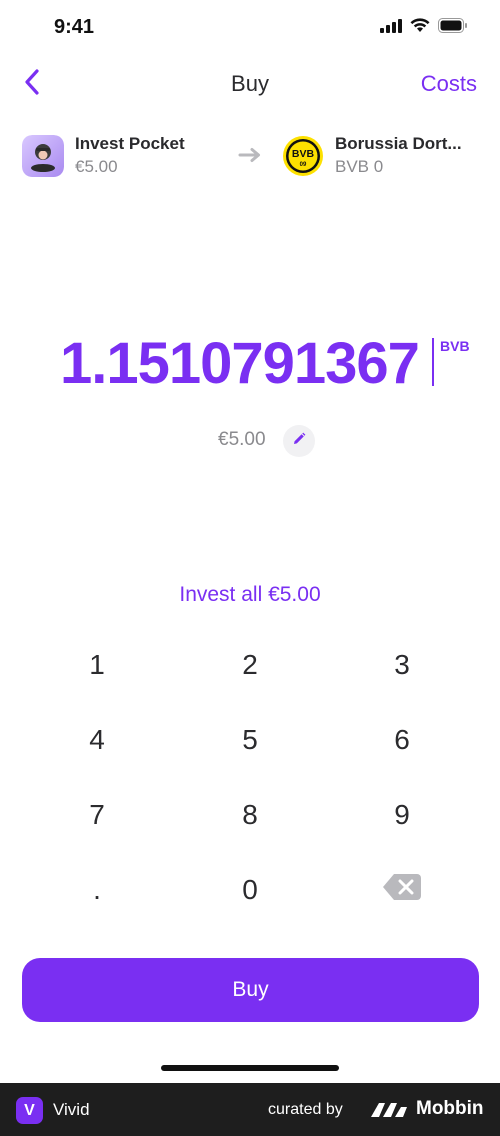 The image size is (500, 1136). I want to click on key-delete, so click(402, 890).